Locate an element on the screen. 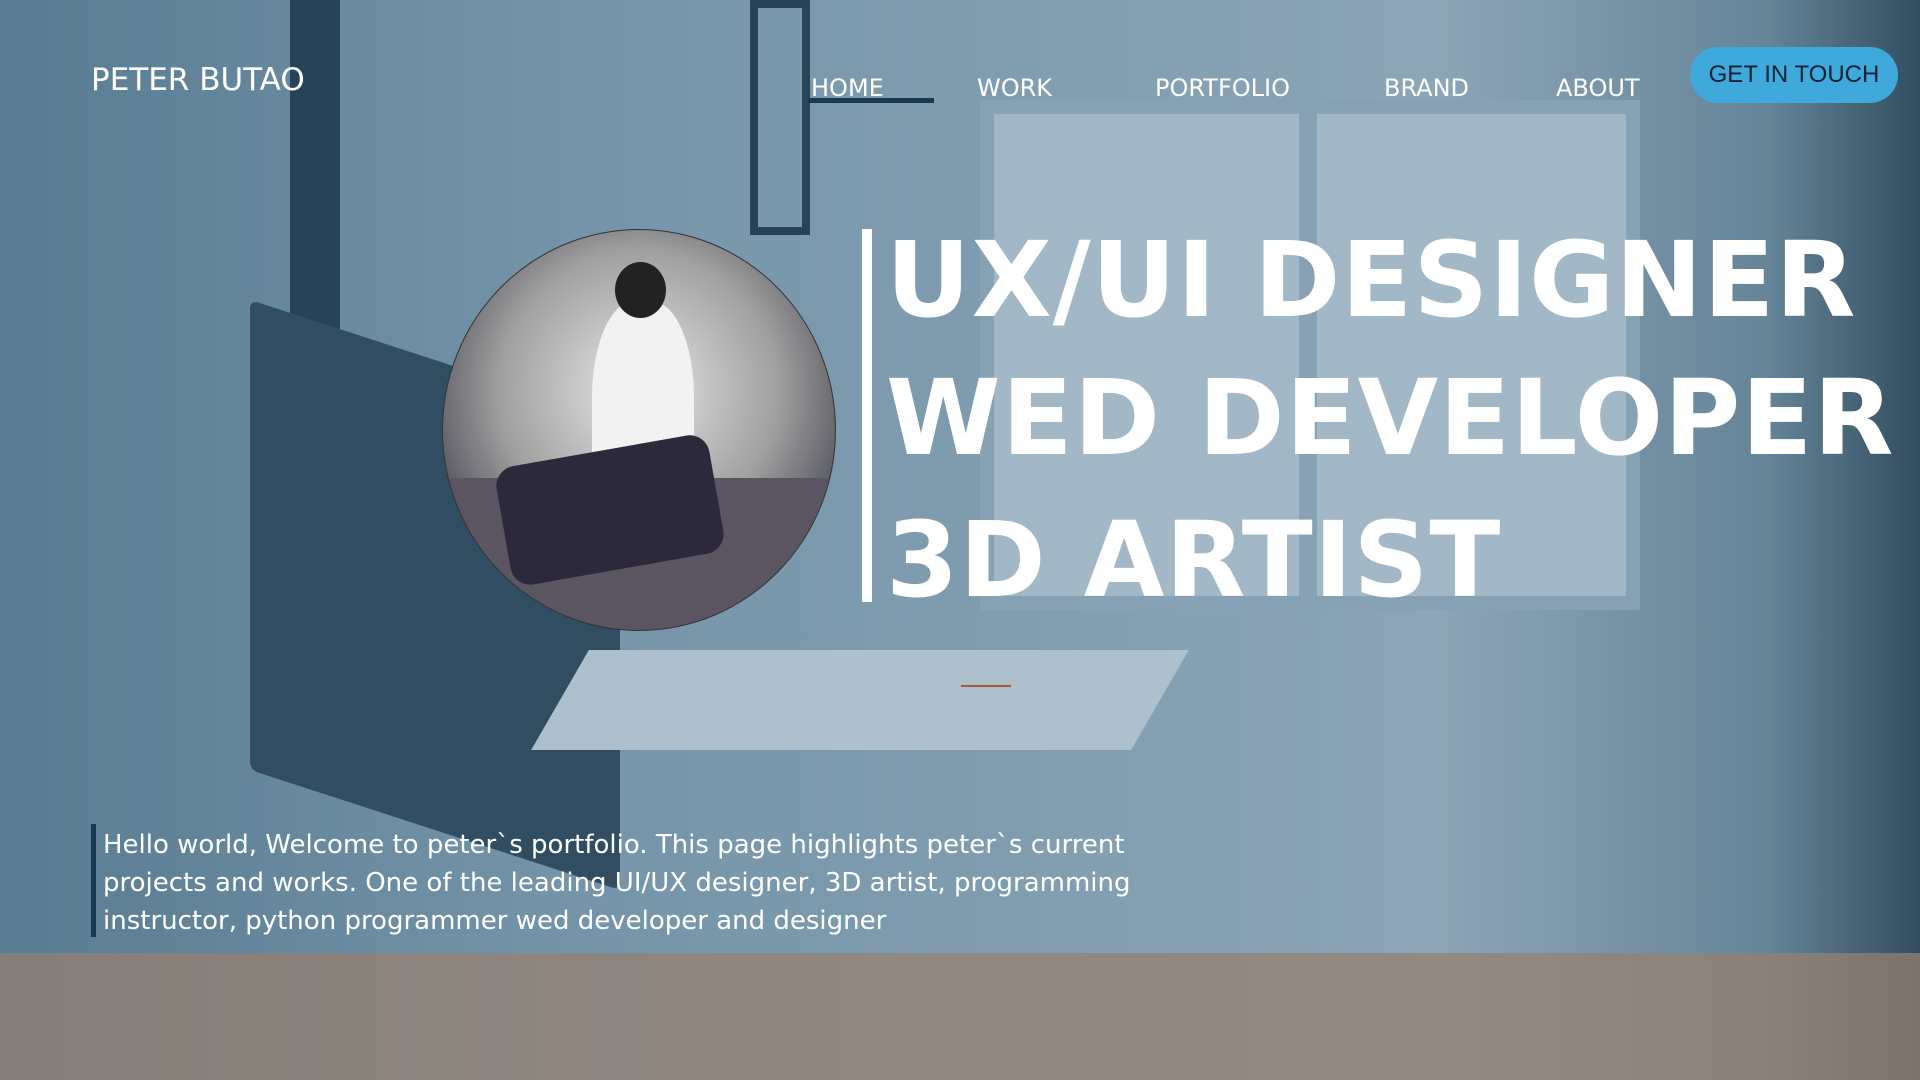 This screenshot has height=1080, width=1920. nav-portfolio: PORTFOLIO is located at coordinates (1222, 88).